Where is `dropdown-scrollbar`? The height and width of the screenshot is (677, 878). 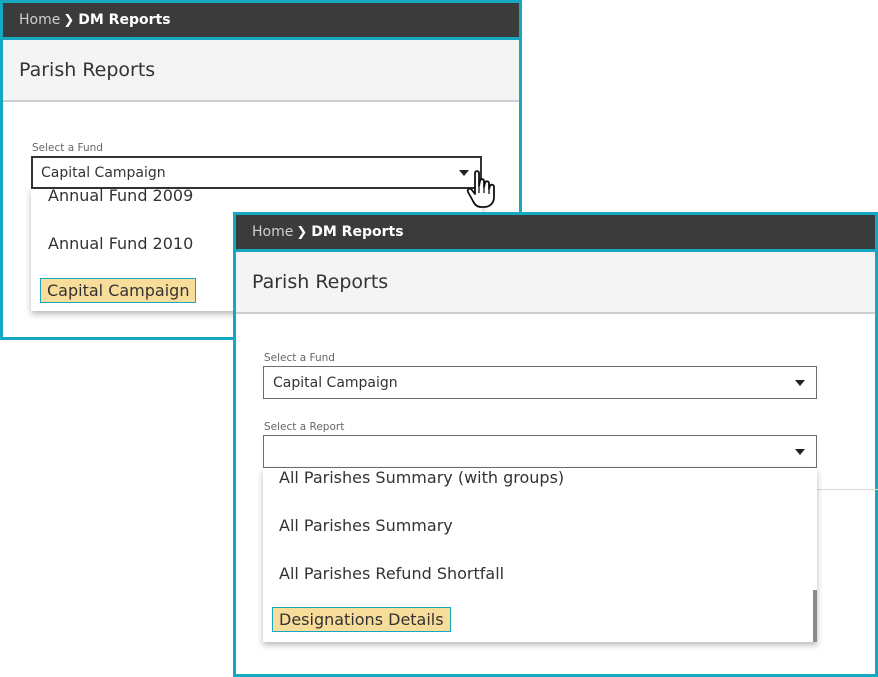
dropdown-scrollbar is located at coordinates (815, 616).